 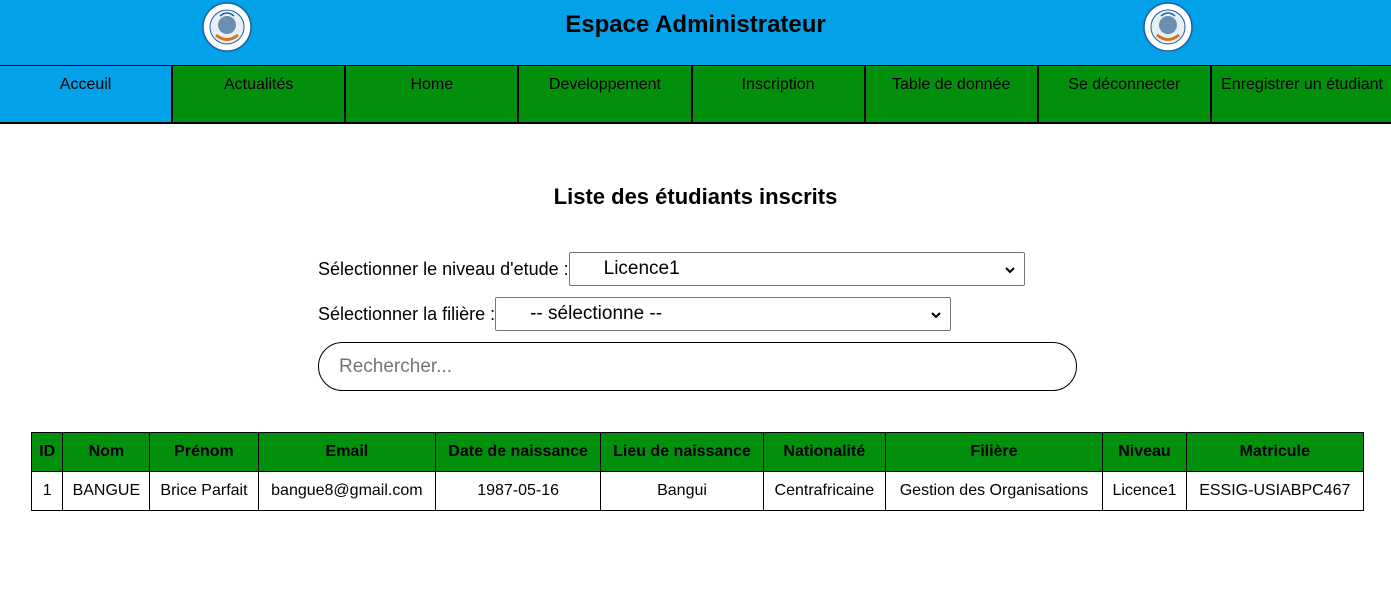 What do you see at coordinates (695, 32) in the screenshot?
I see `header-bar: Espace Administrateur` at bounding box center [695, 32].